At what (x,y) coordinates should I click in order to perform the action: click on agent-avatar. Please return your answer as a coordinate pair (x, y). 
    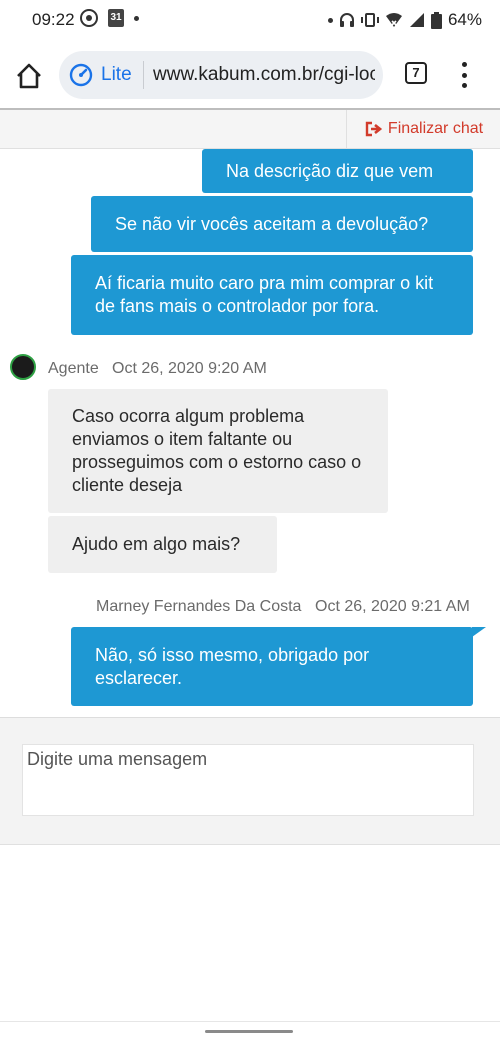
    Looking at the image, I should click on (23, 367).